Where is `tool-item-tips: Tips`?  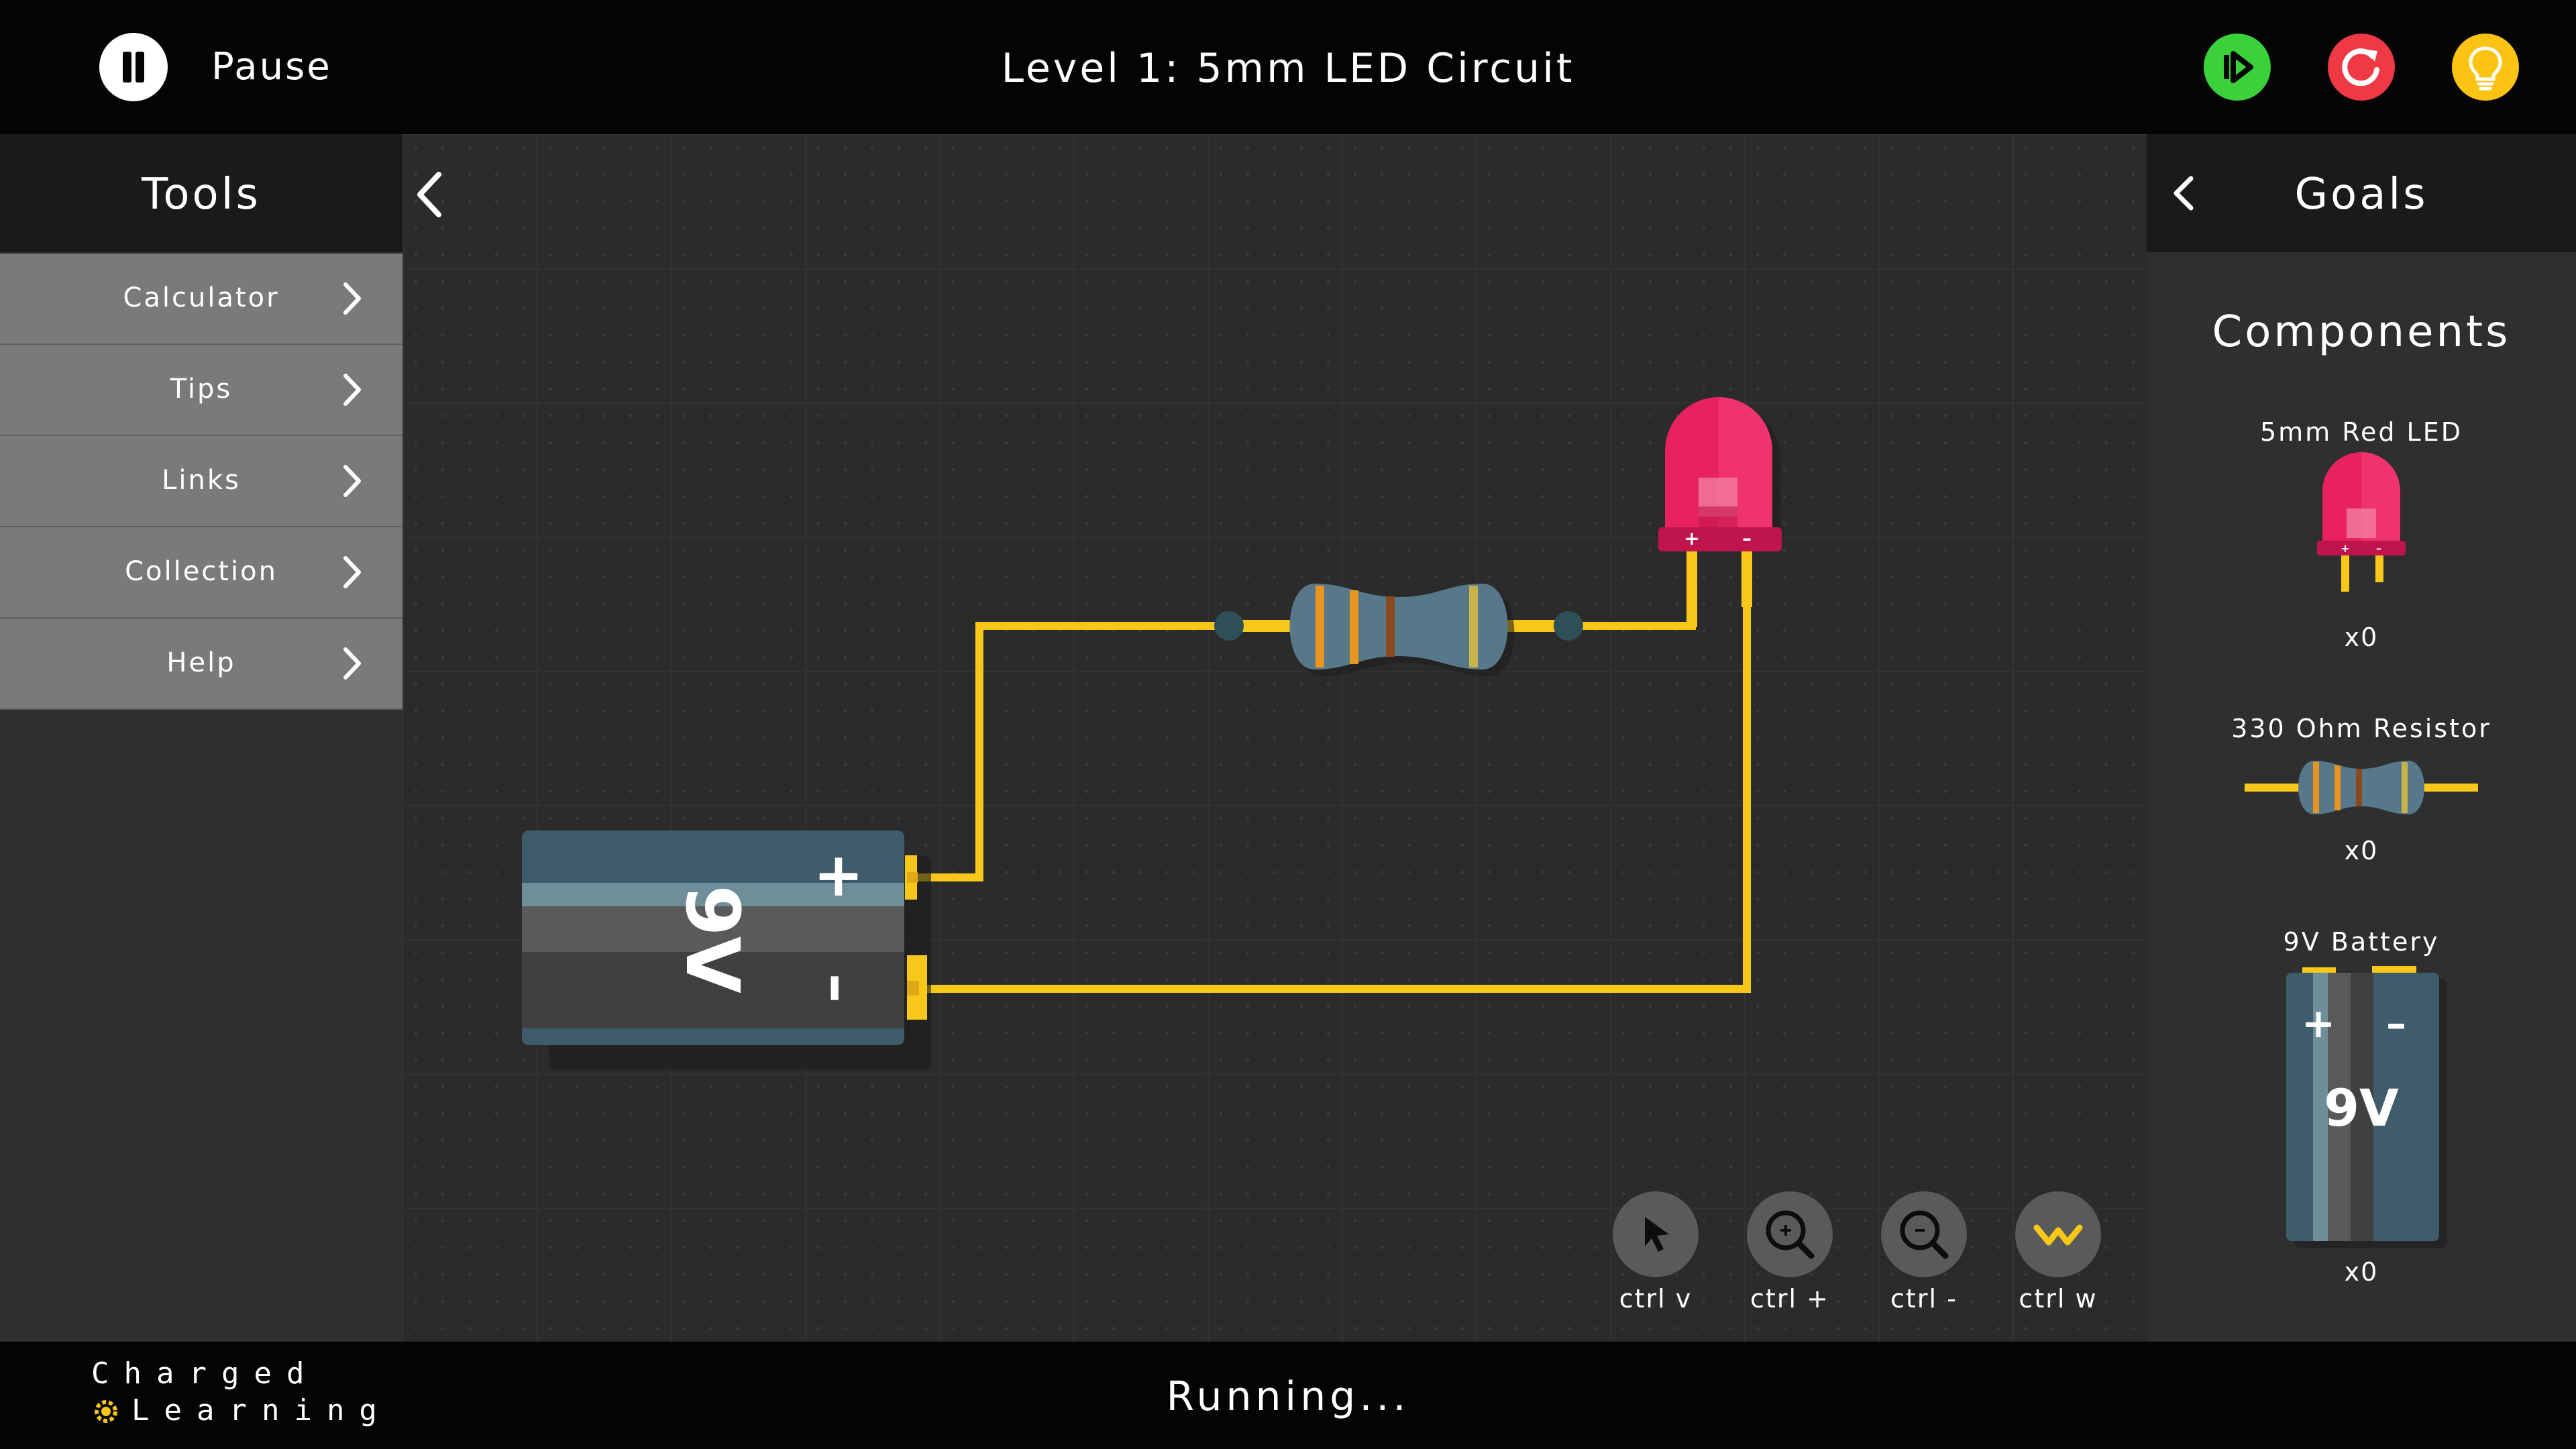
tool-item-tips: Tips is located at coordinates (201, 390).